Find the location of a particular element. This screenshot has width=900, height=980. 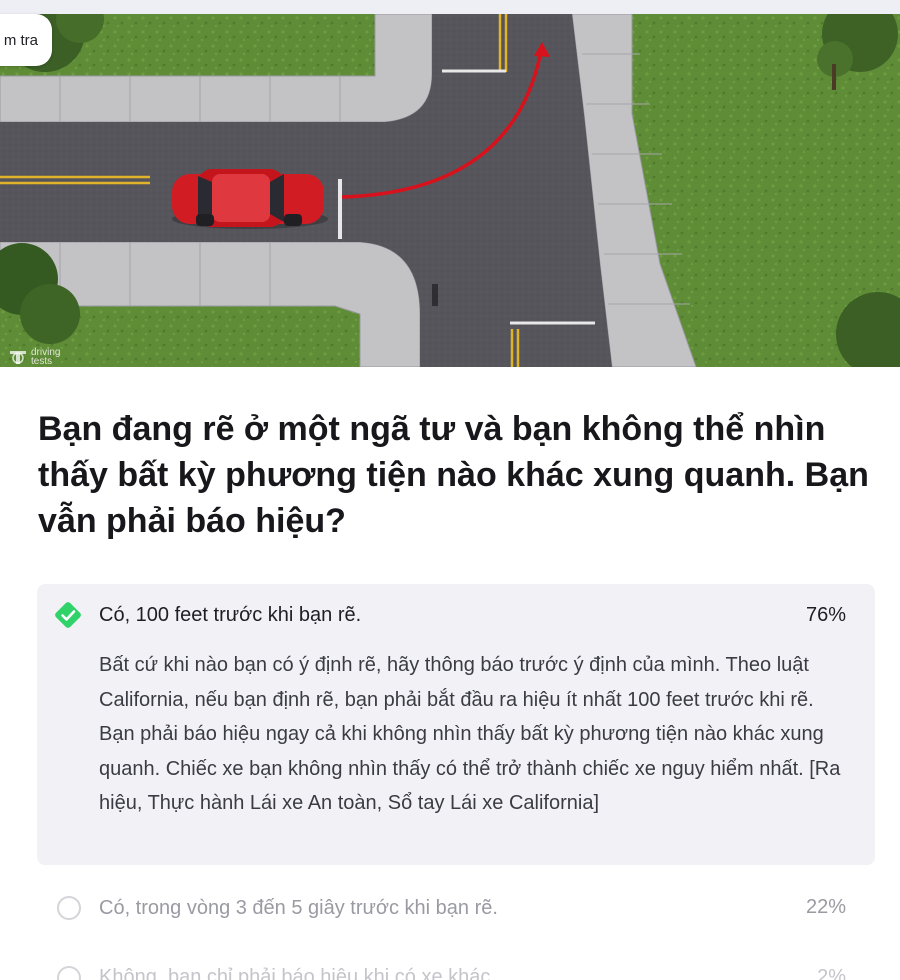

top-strip is located at coordinates (450, 7).